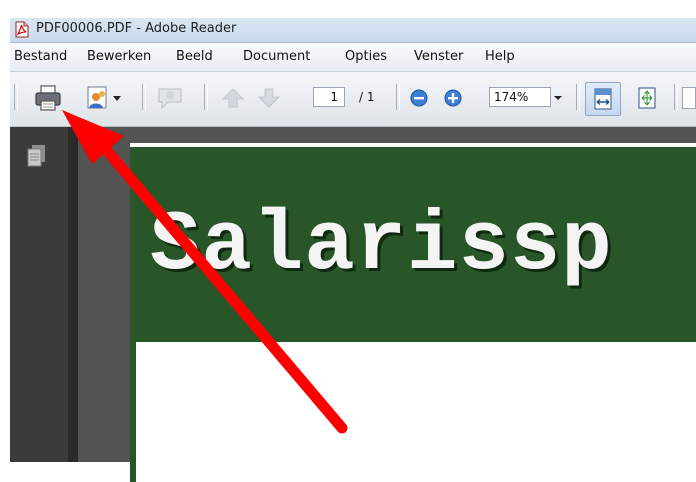 The height and width of the screenshot is (482, 696). I want to click on zoom-out-icon, so click(419, 98).